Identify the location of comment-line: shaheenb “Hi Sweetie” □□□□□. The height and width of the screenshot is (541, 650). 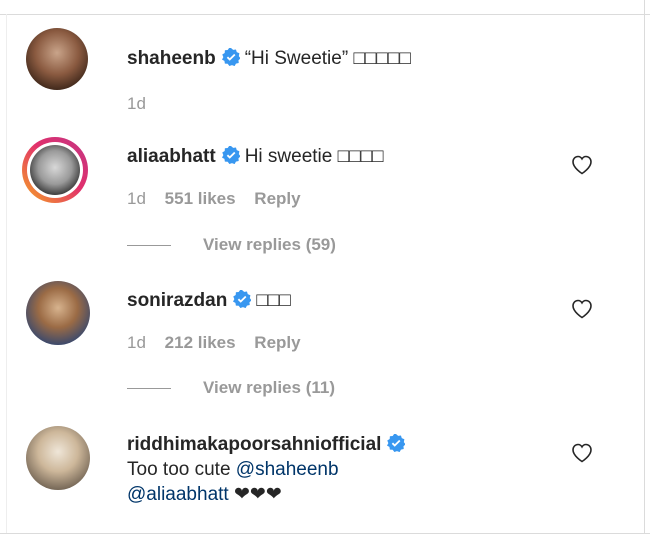
(269, 59).